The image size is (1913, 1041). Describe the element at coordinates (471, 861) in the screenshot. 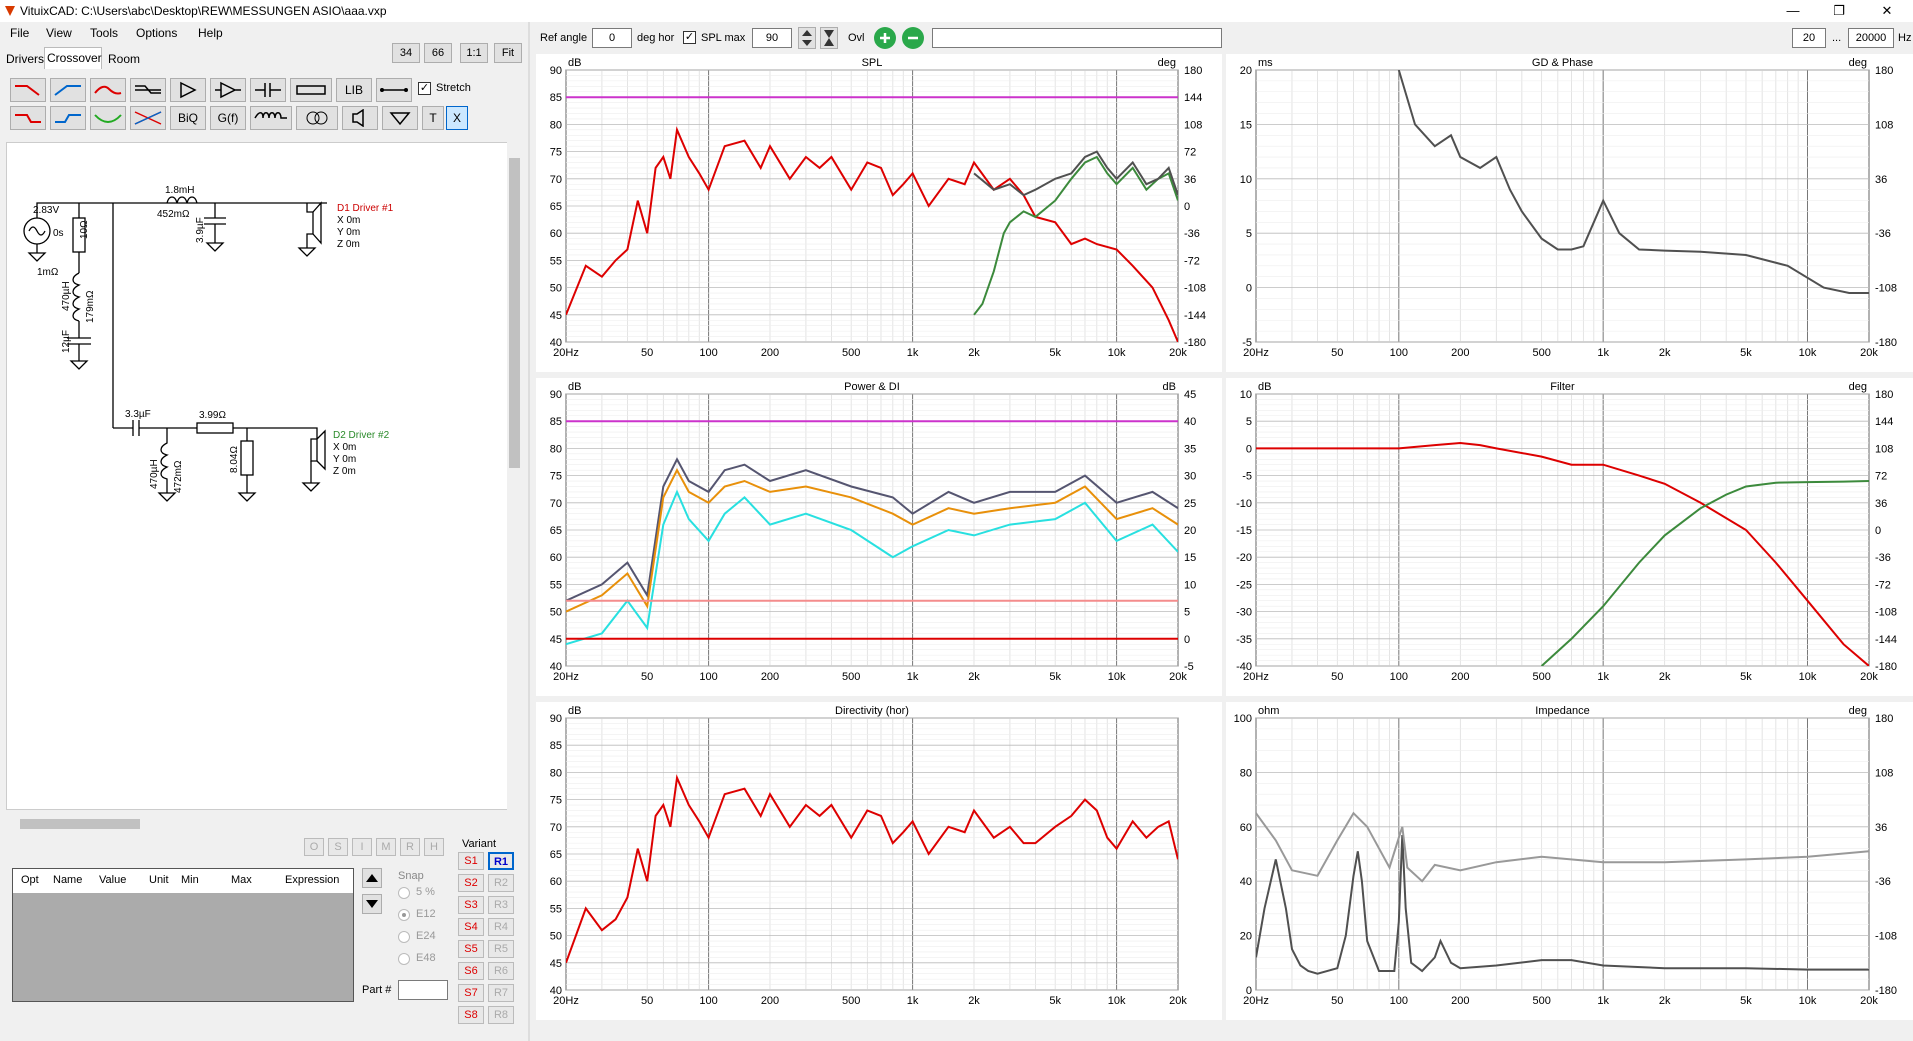

I see `variant-s1: S1` at that location.